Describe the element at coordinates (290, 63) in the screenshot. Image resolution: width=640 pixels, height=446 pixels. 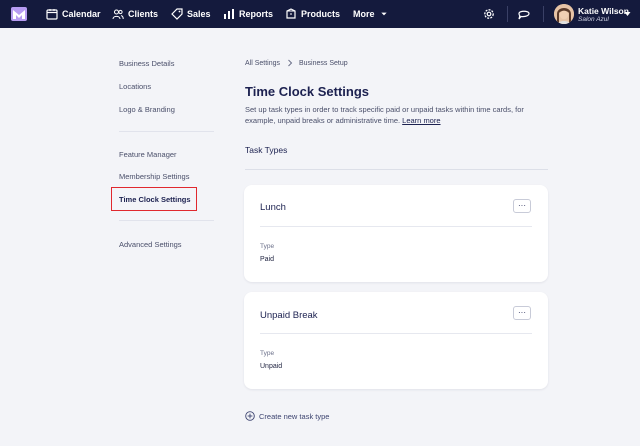
I see `chevron-right-icon` at that location.